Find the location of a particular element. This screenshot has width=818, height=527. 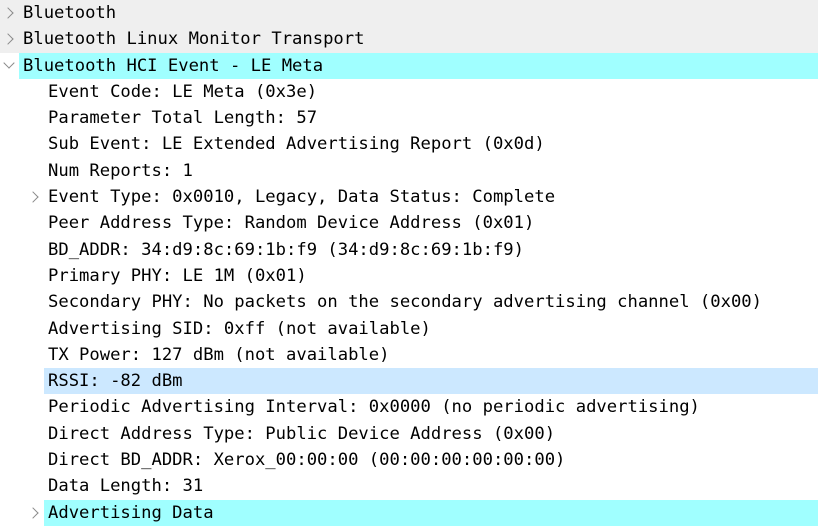

tree-row-label: Primary PHY: LE 1M (0x01) is located at coordinates (177, 275).